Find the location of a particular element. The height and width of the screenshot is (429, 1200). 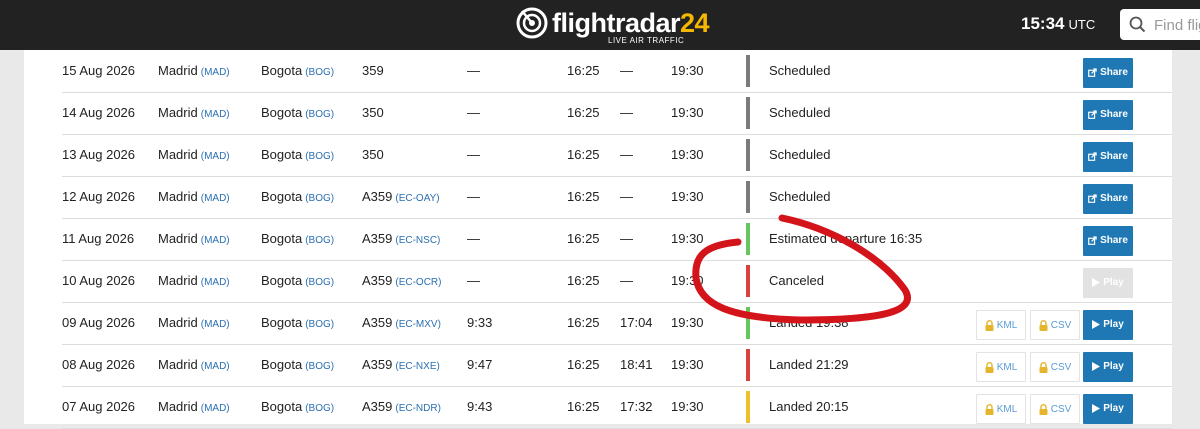

search-box is located at coordinates (1160, 24).